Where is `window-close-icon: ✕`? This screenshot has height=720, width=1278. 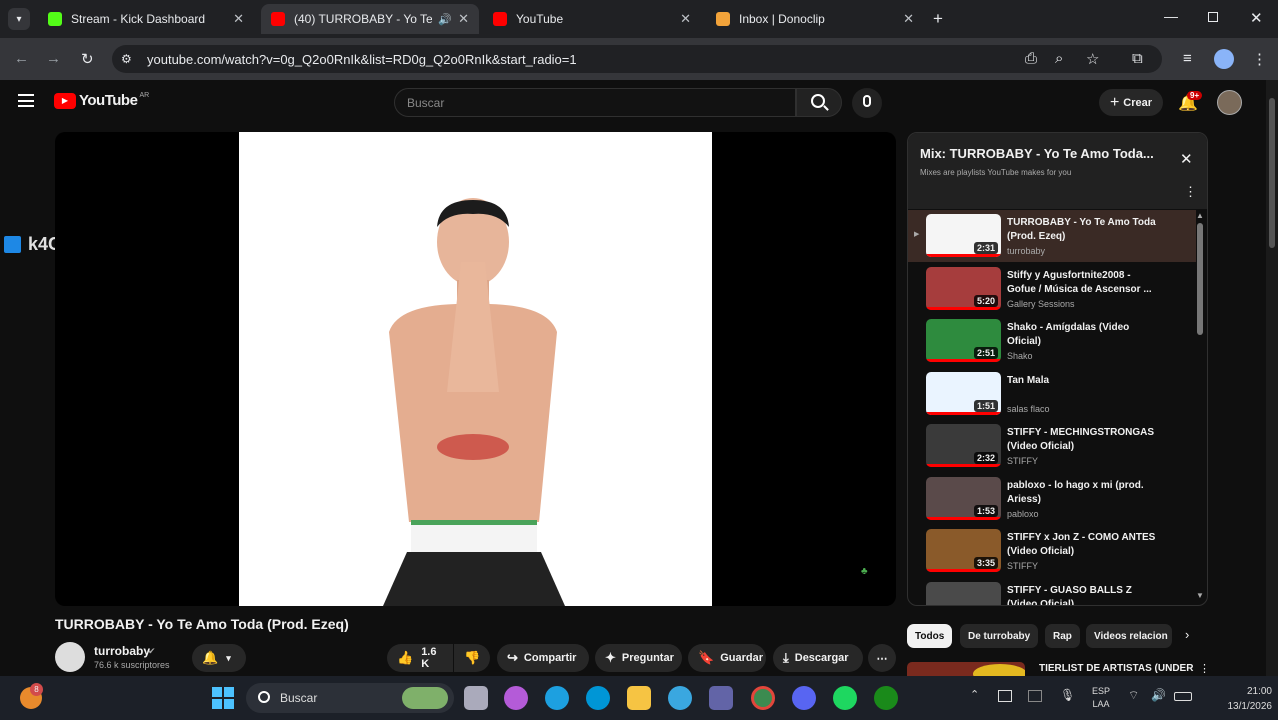 window-close-icon: ✕ is located at coordinates (1256, 18).